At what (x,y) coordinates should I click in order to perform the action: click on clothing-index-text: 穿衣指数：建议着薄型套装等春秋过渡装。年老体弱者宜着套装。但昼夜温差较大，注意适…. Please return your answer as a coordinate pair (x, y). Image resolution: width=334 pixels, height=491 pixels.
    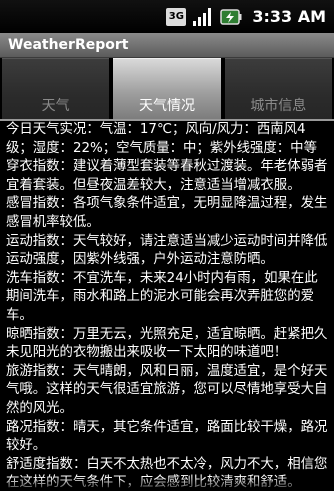
    Looking at the image, I should click on (167, 176).